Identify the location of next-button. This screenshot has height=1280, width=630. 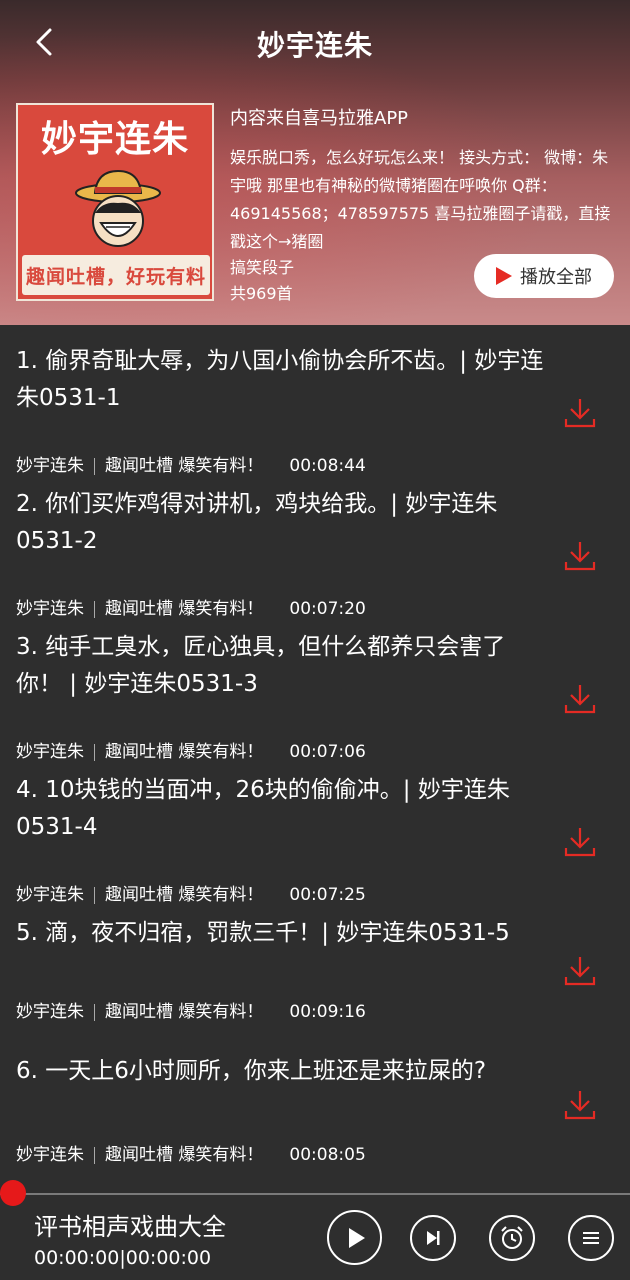
(433, 1238).